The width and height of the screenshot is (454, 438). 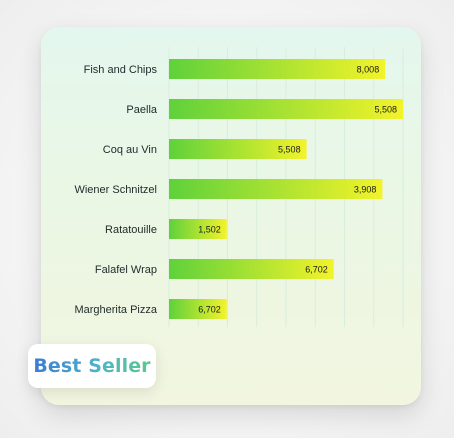 What do you see at coordinates (115, 190) in the screenshot?
I see `category-label: Wiener Schnitzel` at bounding box center [115, 190].